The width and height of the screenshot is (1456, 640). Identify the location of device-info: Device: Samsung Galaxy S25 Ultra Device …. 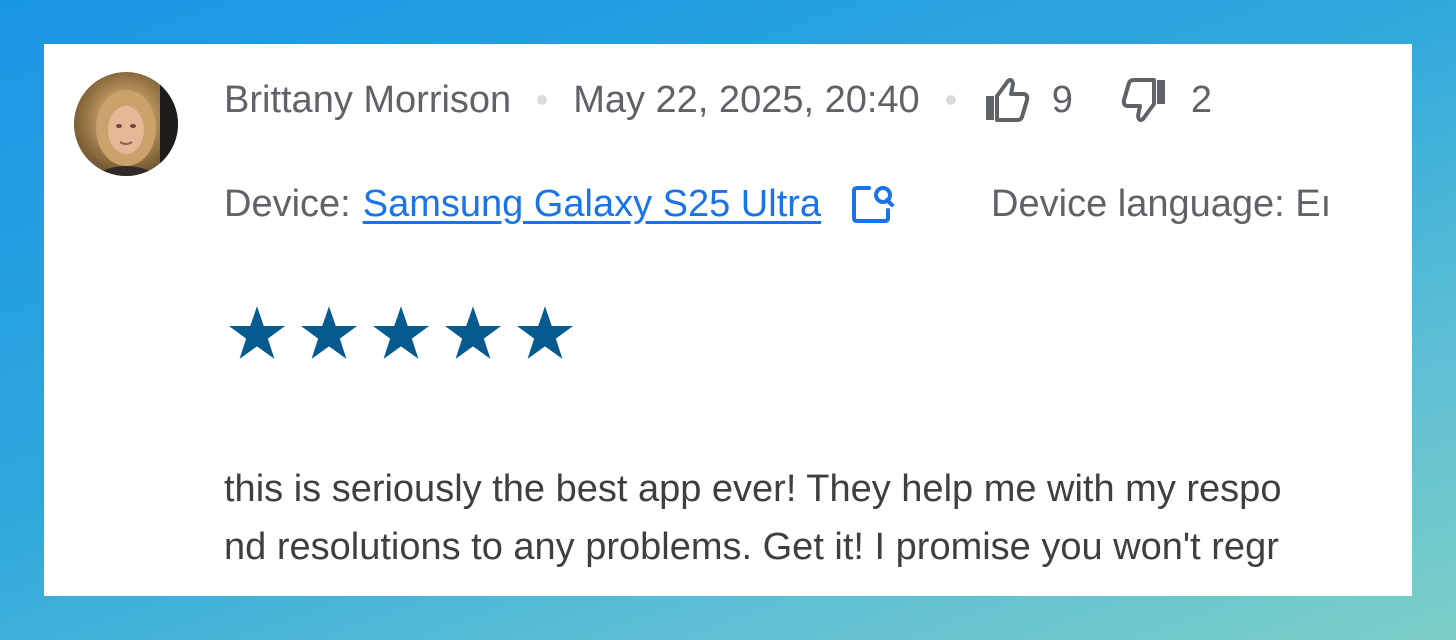
(777, 204).